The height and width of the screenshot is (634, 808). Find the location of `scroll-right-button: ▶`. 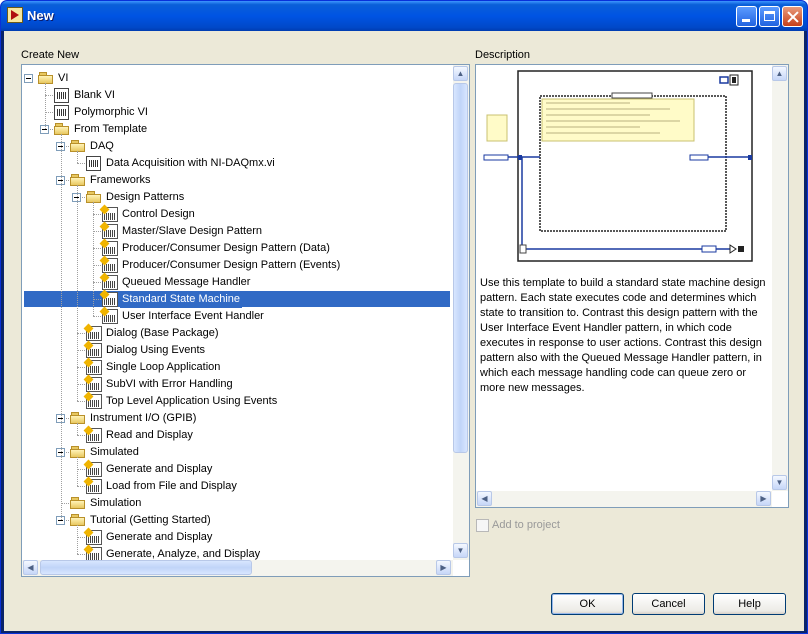

scroll-right-button: ▶ is located at coordinates (443, 567).